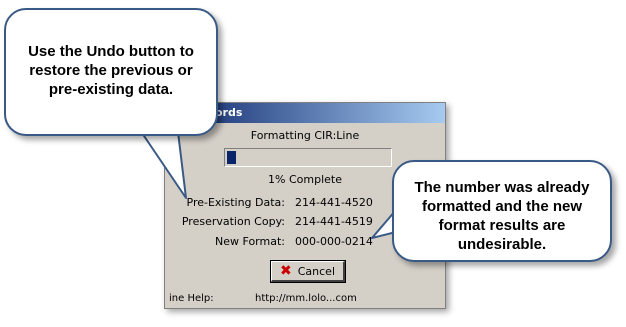 This screenshot has width=626, height=327. Describe the element at coordinates (396, 221) in the screenshot. I see `right-tail-seam` at that location.